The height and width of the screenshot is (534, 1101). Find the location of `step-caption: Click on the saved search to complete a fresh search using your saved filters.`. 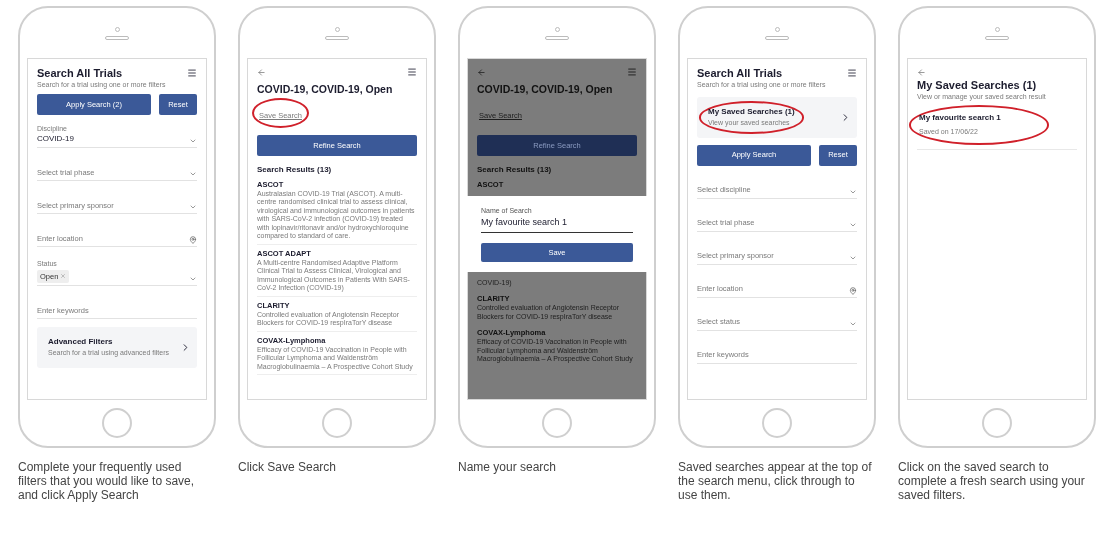

step-caption: Click on the saved search to complete a fresh search using your saved filters. is located at coordinates (992, 481).